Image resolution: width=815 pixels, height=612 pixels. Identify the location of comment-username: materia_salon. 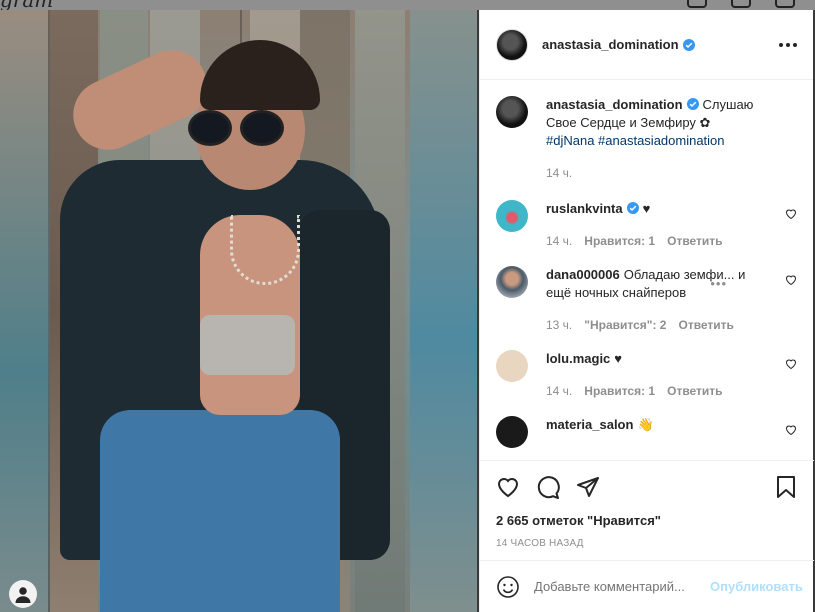
(589, 424).